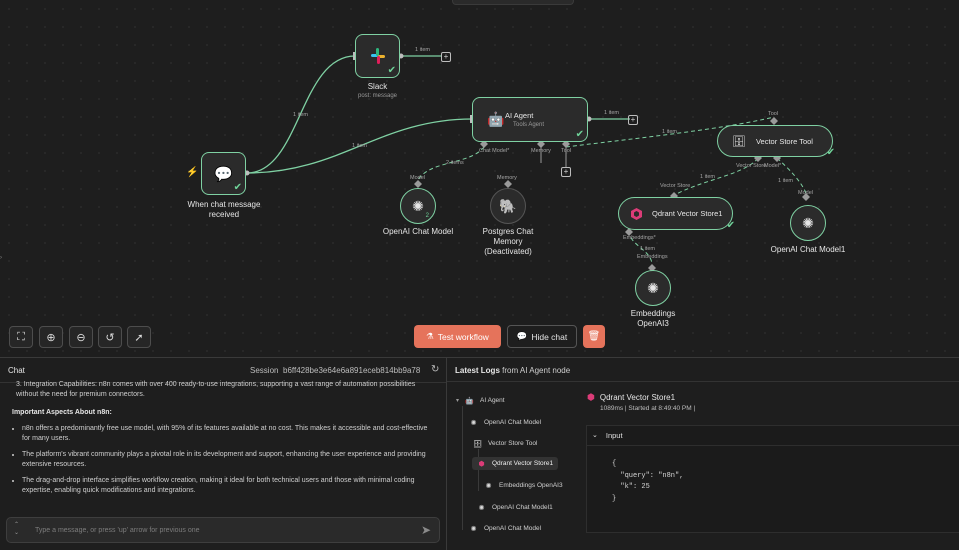  Describe the element at coordinates (435, 369) in the screenshot. I see `refresh-session-icon: ↻` at that location.